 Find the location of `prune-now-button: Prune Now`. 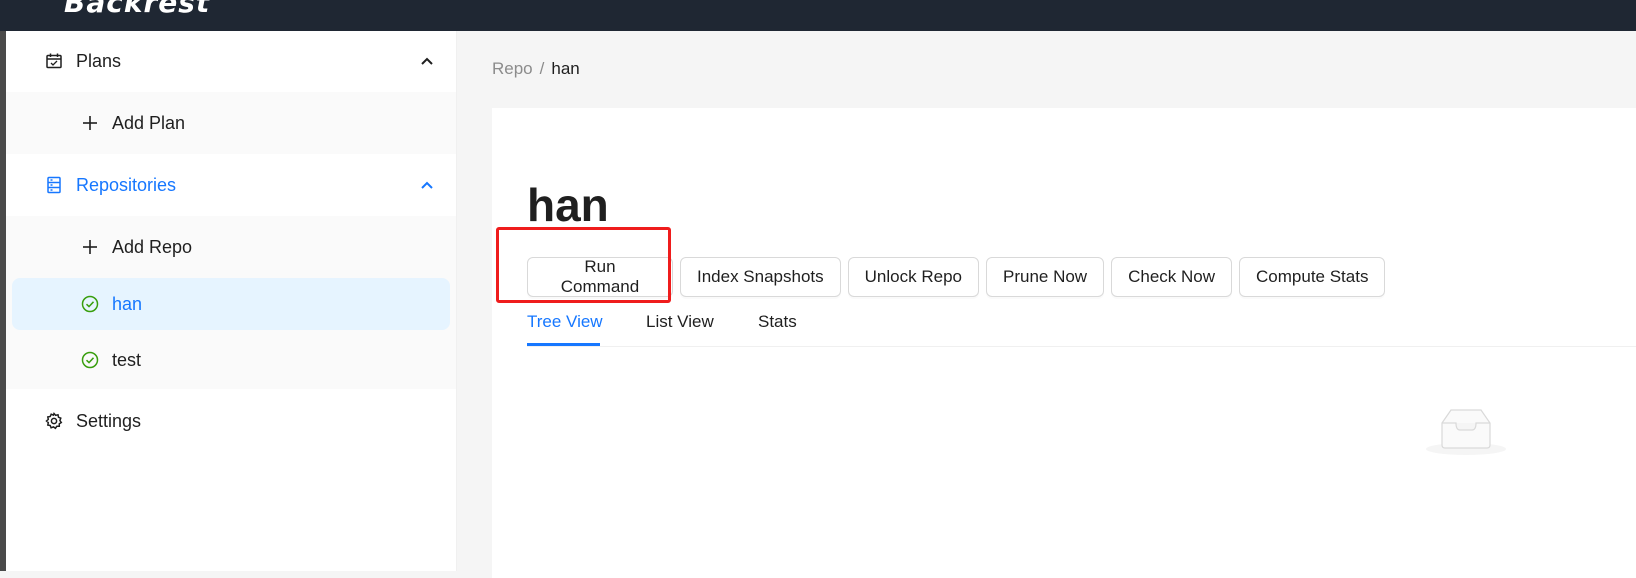

prune-now-button: Prune Now is located at coordinates (1045, 277).